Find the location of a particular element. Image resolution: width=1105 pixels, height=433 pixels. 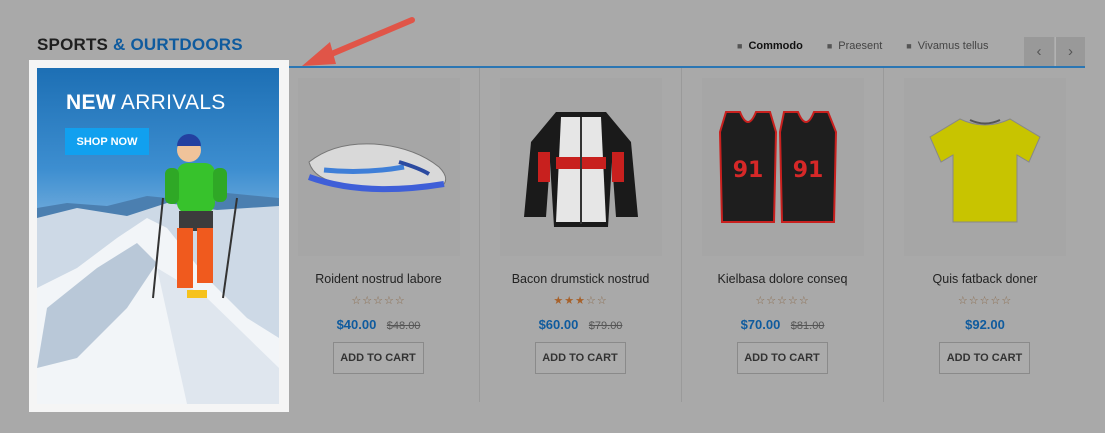

section-title: SPORTS & OURTDOORS is located at coordinates (140, 45).